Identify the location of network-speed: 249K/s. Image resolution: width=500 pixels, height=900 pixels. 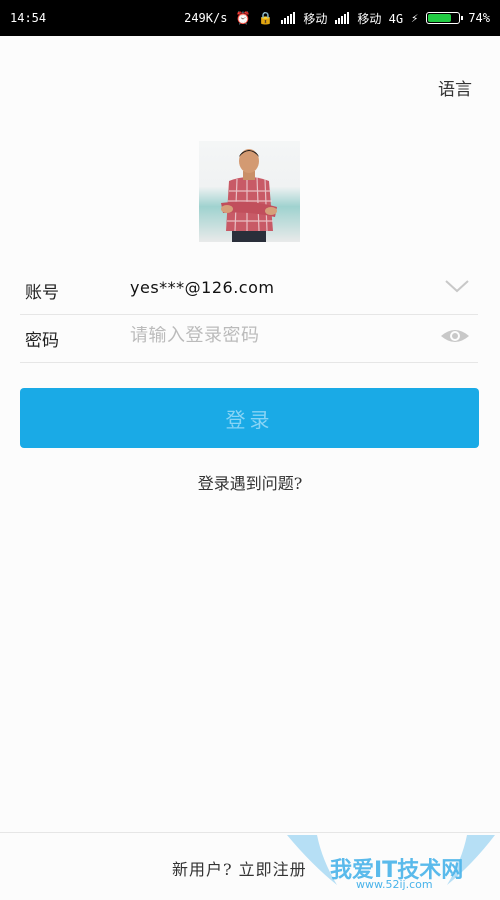
(206, 18).